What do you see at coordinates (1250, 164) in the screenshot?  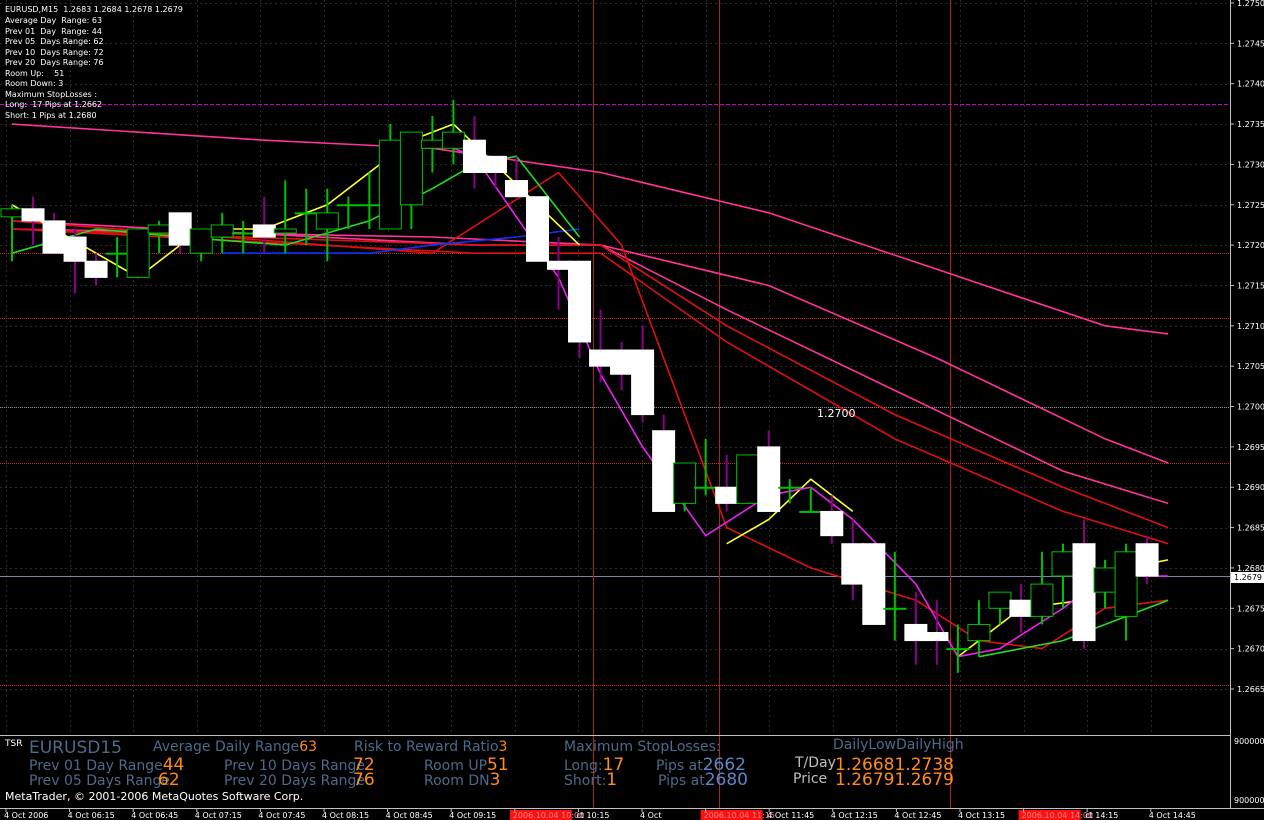 I see `y-tick-label: 1.2730` at bounding box center [1250, 164].